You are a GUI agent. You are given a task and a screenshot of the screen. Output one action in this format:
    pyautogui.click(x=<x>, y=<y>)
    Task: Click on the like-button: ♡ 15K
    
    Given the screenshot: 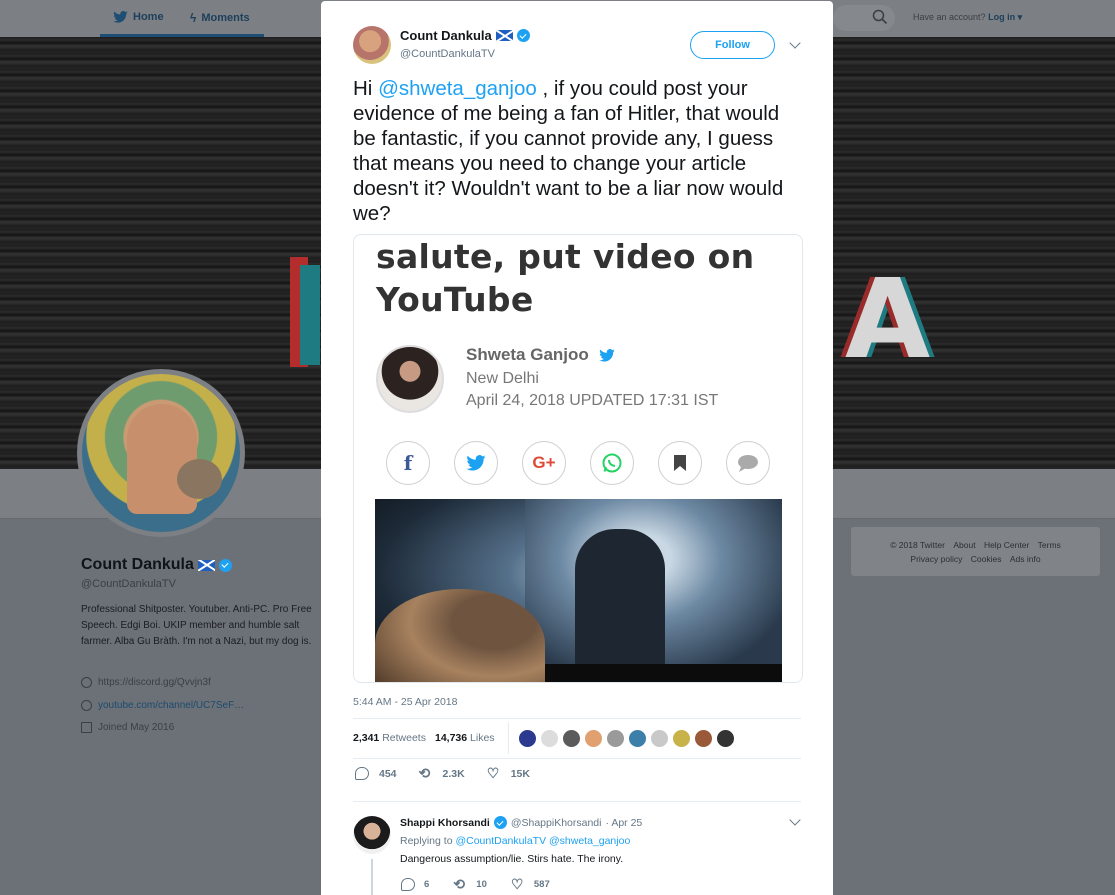 What is the action you would take?
    pyautogui.click(x=508, y=773)
    